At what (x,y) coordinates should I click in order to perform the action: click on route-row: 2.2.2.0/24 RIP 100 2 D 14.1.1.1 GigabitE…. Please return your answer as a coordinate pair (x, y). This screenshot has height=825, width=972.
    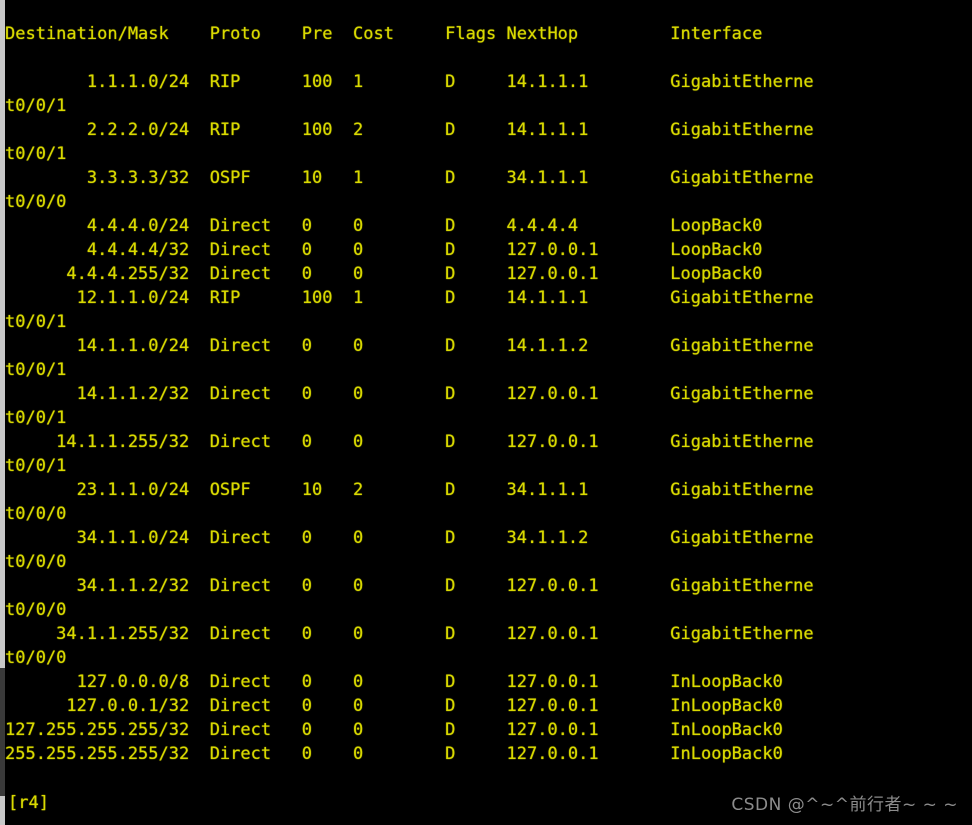
    Looking at the image, I should click on (409, 130).